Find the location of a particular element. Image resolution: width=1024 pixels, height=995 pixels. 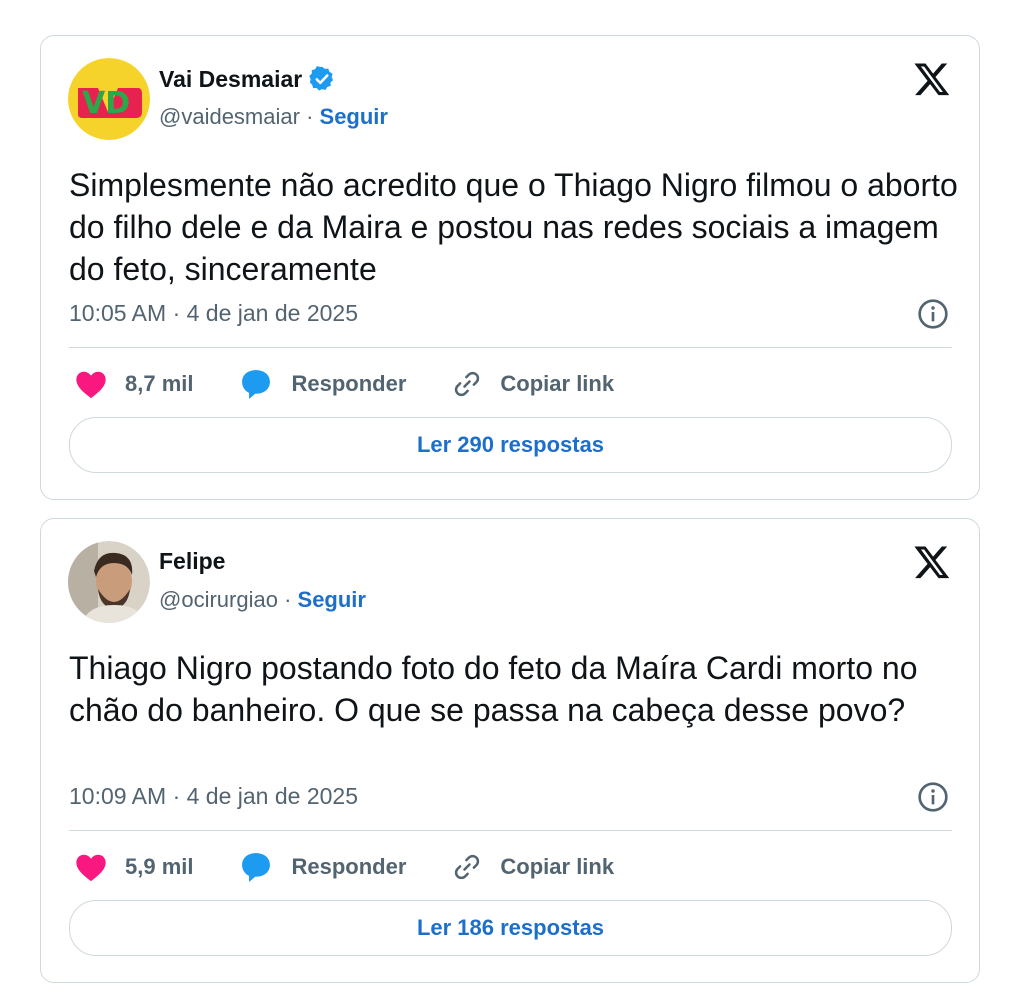

like-button: 5,9 mil is located at coordinates (134, 867).